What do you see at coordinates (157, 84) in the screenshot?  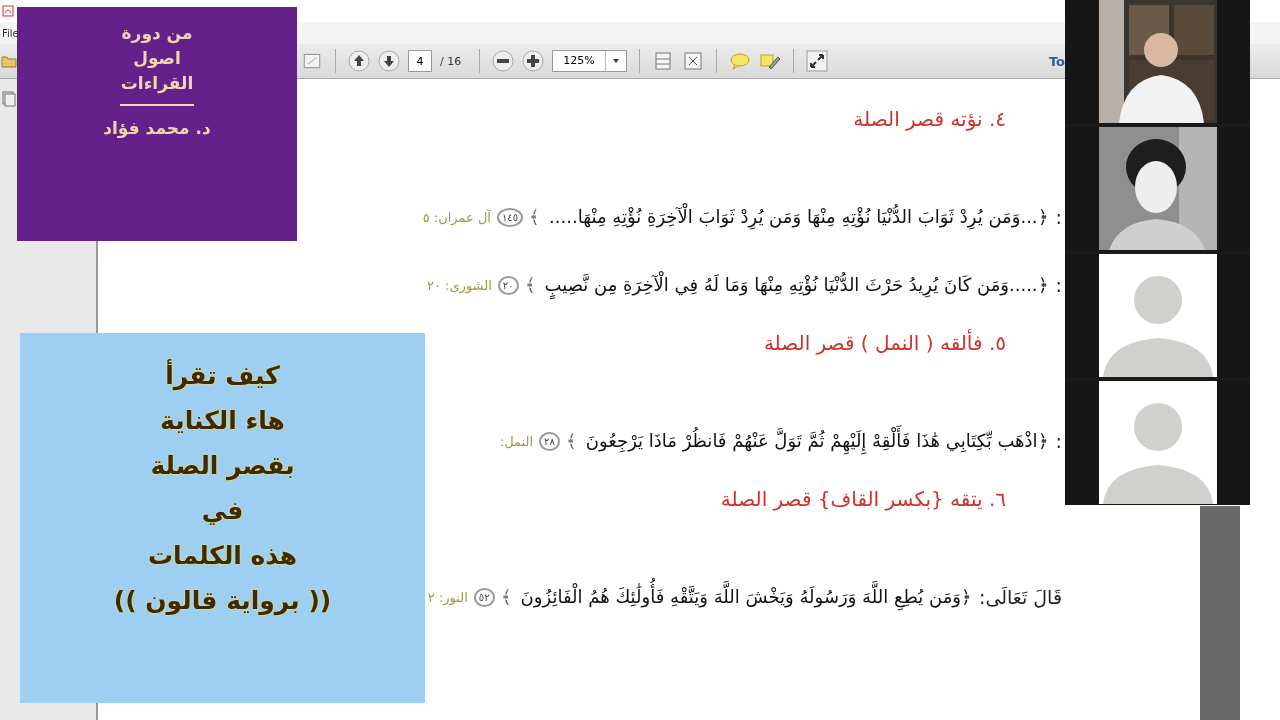 I see `course-title-line: القراءات` at bounding box center [157, 84].